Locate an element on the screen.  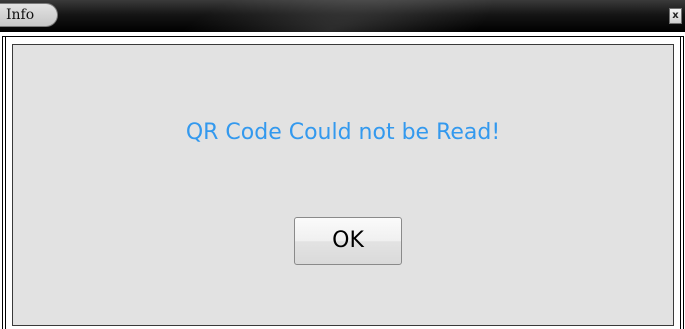
window-frame-right is located at coordinates (682, 182).